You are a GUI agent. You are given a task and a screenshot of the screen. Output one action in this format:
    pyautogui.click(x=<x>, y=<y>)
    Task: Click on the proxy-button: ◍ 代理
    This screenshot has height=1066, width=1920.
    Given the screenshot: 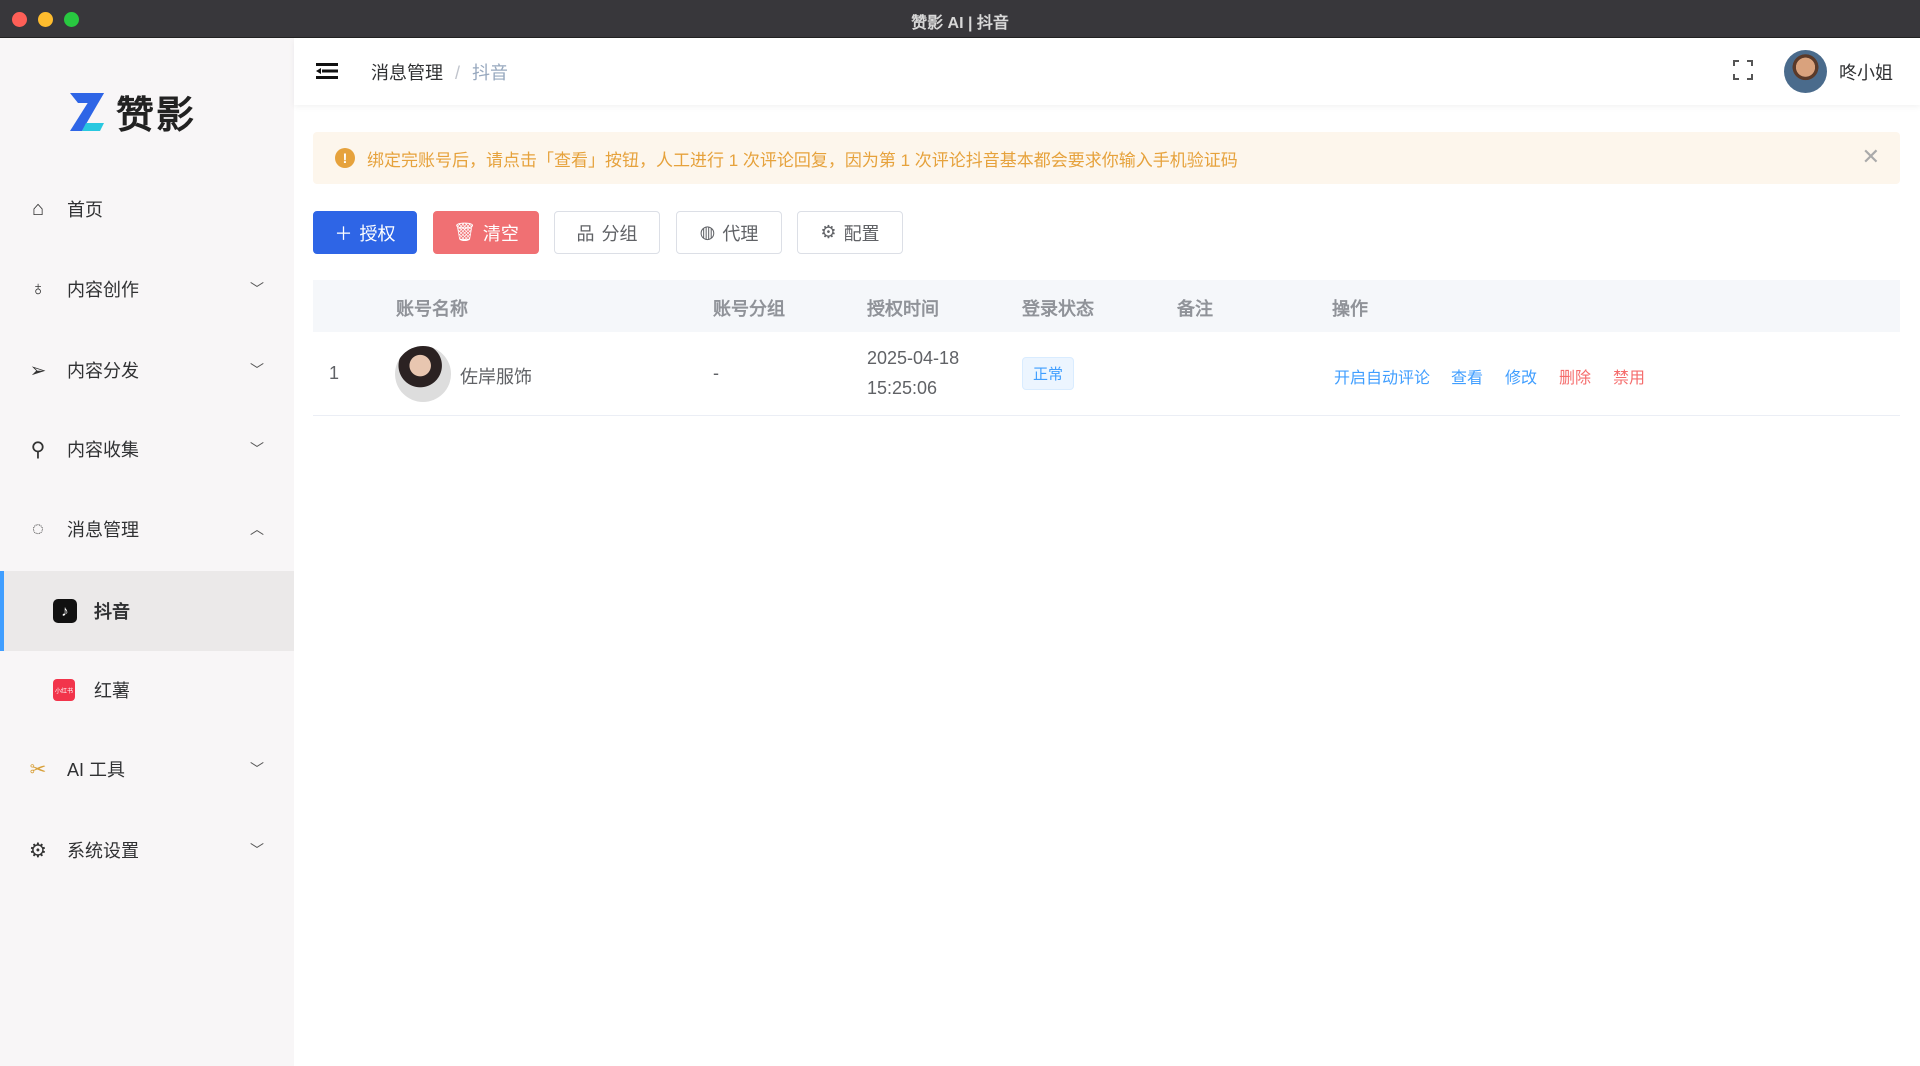 What is the action you would take?
    pyautogui.click(x=729, y=232)
    